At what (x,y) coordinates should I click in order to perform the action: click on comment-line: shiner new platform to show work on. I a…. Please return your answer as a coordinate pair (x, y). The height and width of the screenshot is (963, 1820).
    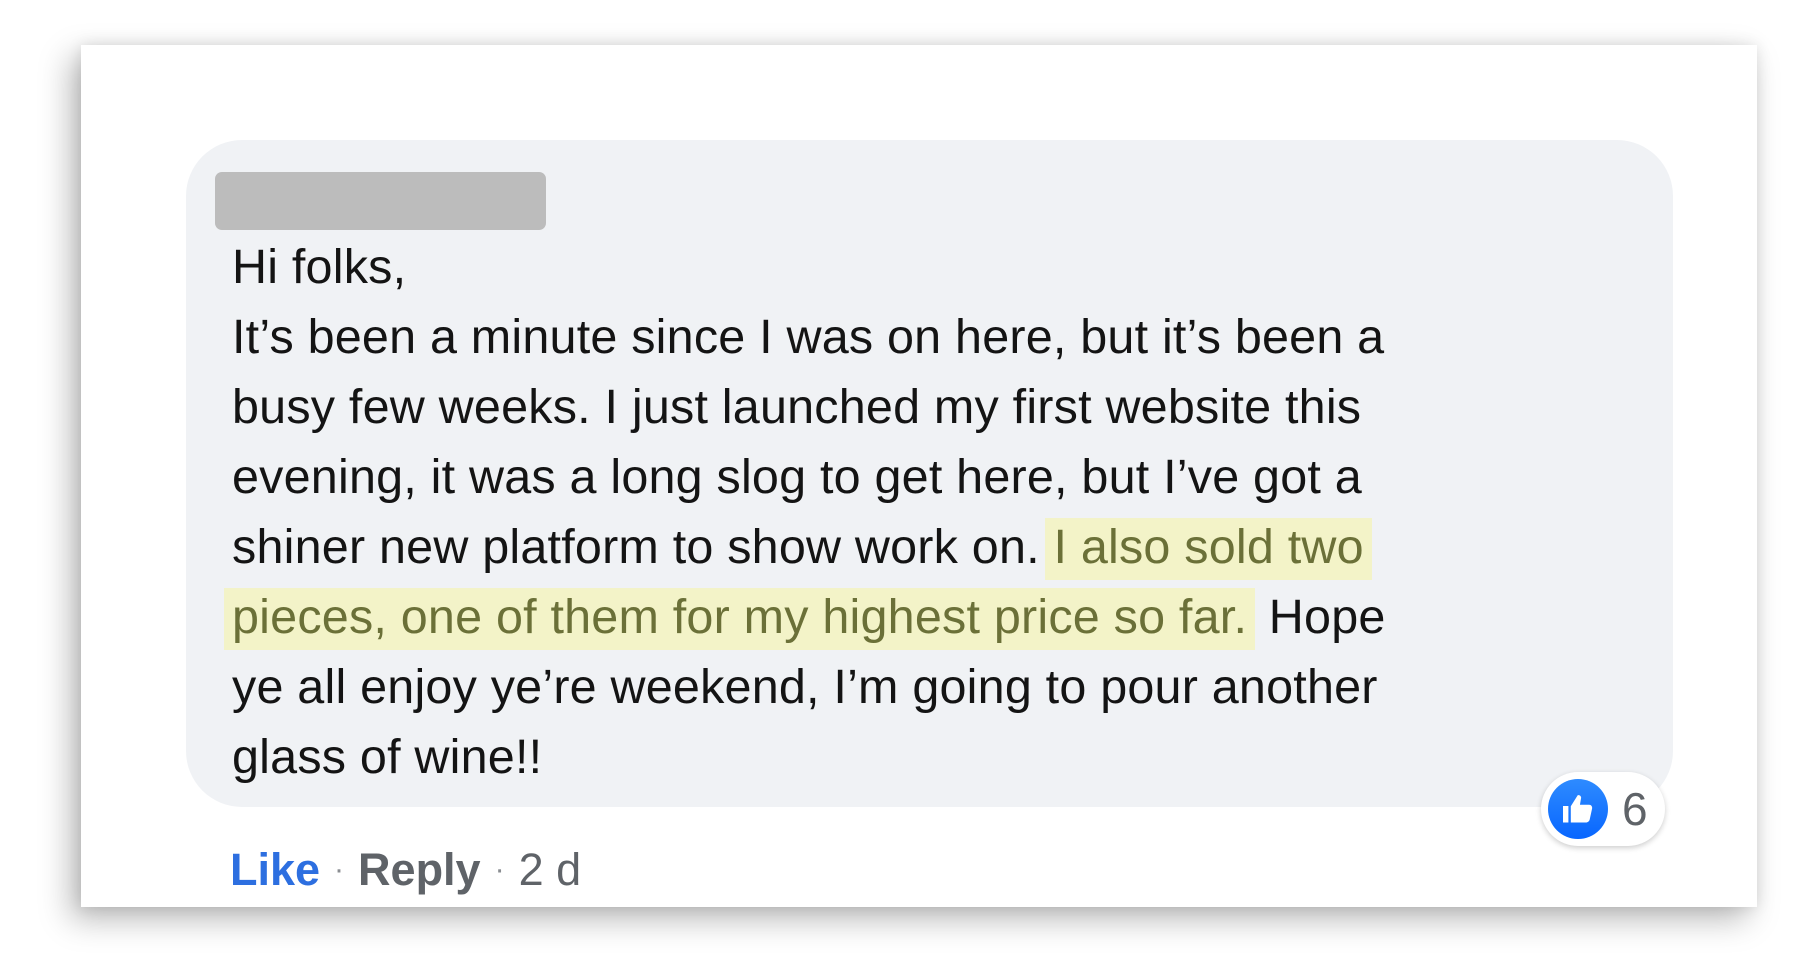
    Looking at the image, I should click on (942, 547).